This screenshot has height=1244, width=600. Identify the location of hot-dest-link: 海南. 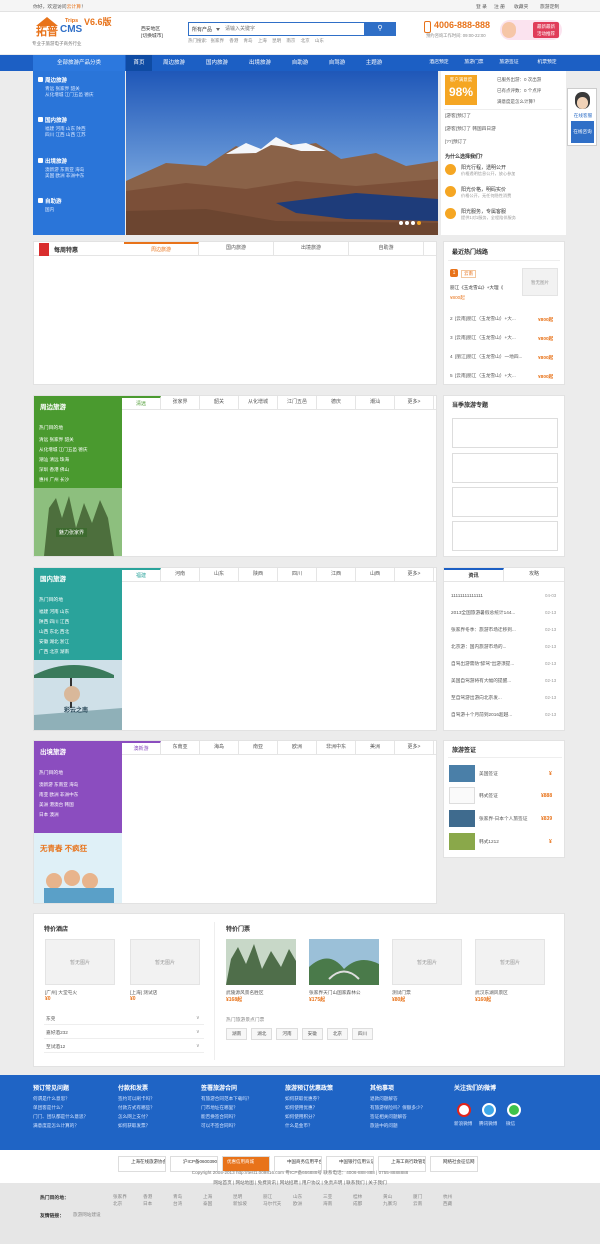
(327, 1204).